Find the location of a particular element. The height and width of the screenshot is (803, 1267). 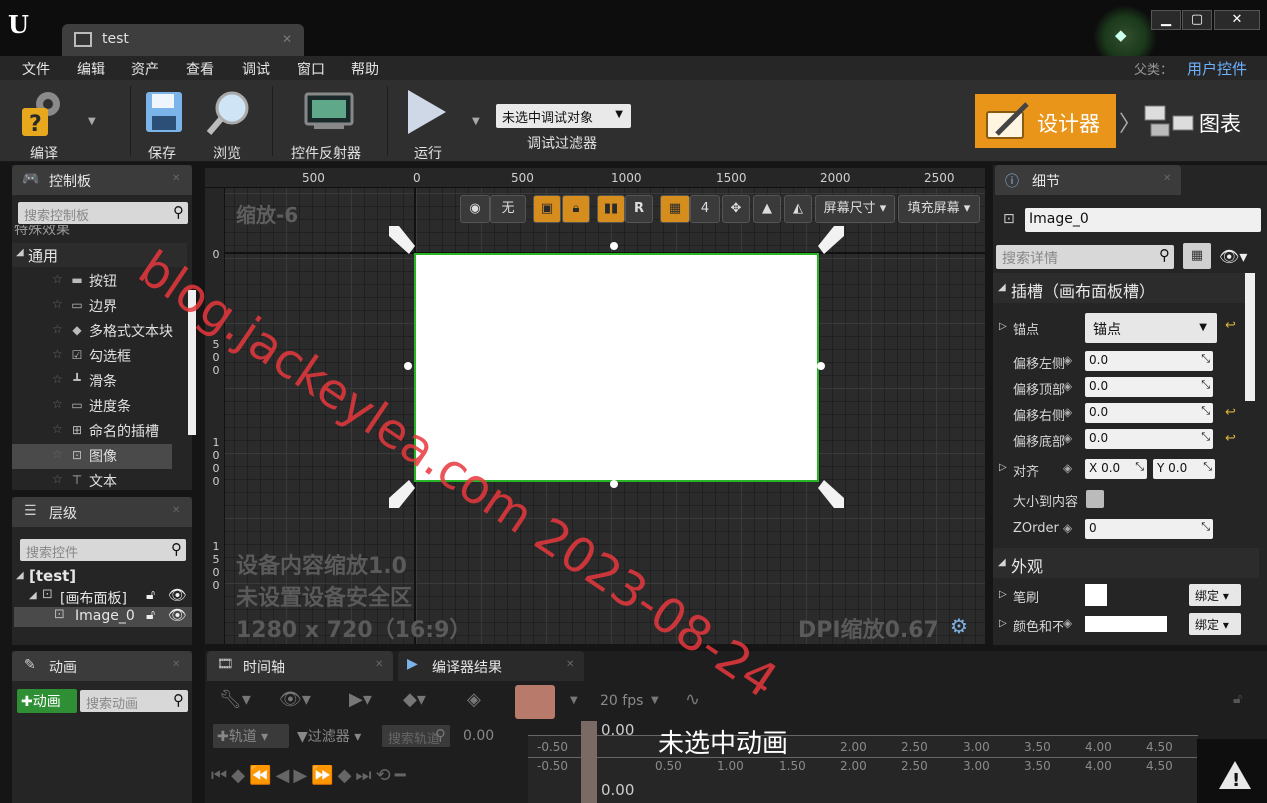

compiler-results-tab: ▶ 编译器结果 ✕ is located at coordinates (491, 666).